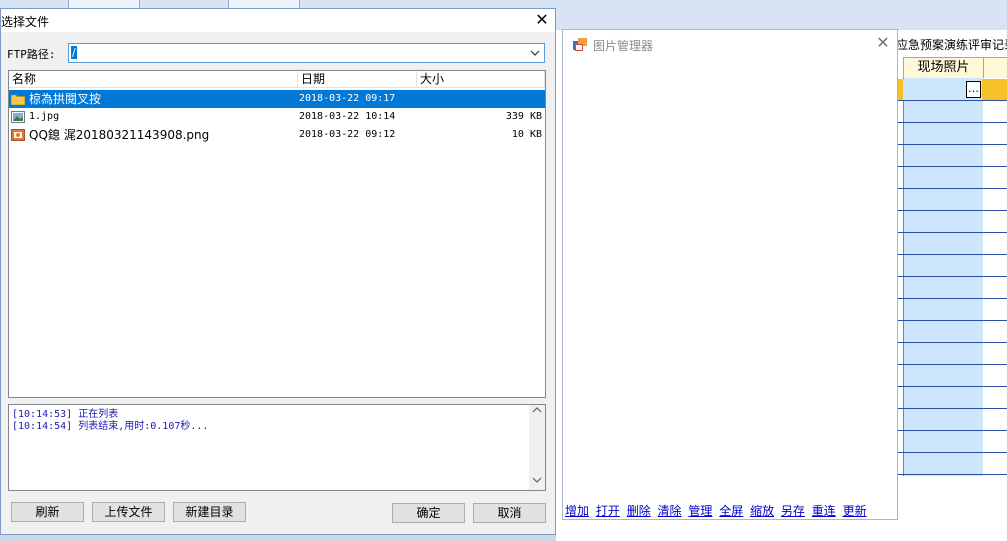  Describe the element at coordinates (357, 79) in the screenshot. I see `column-header-date: 日期` at that location.